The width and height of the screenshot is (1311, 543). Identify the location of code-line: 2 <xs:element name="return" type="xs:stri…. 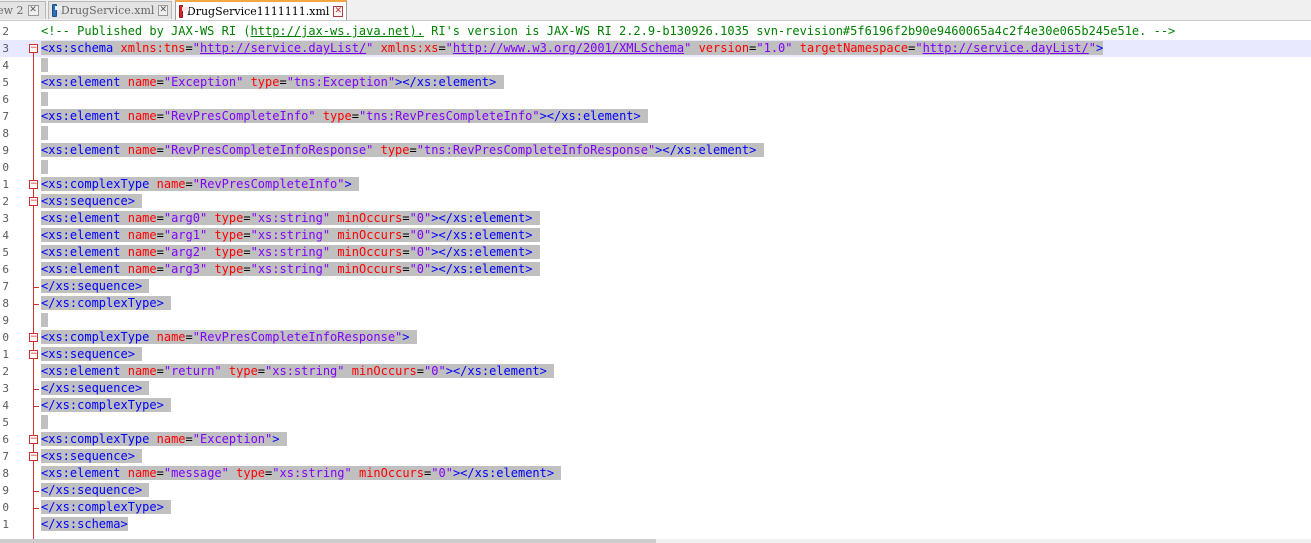
(655, 371).